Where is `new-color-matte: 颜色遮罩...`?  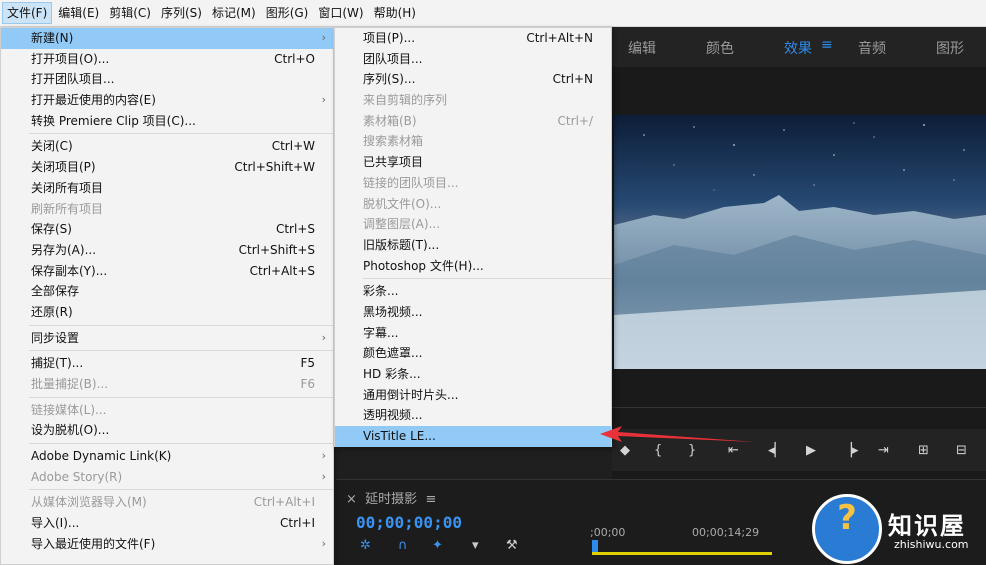 new-color-matte: 颜色遮罩... is located at coordinates (473, 353).